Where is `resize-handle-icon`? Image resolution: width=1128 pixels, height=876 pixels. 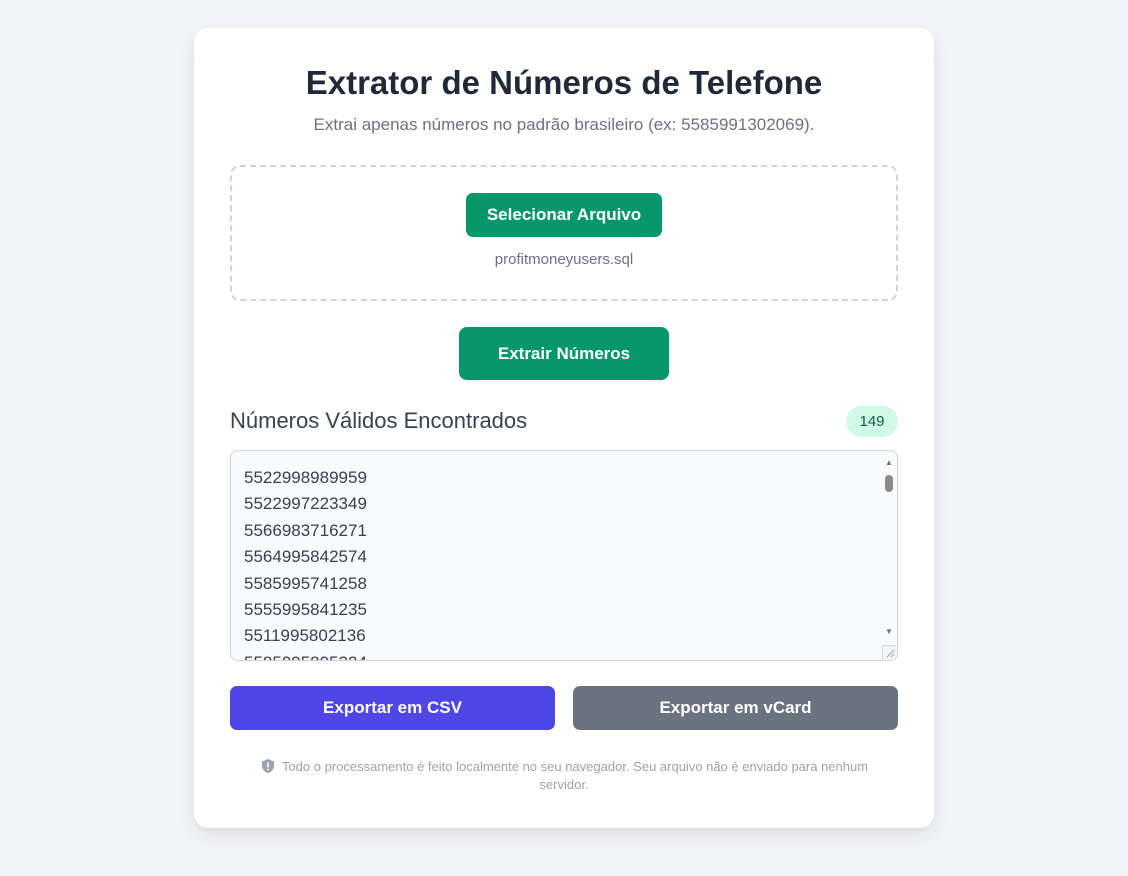
resize-handle-icon is located at coordinates (889, 652).